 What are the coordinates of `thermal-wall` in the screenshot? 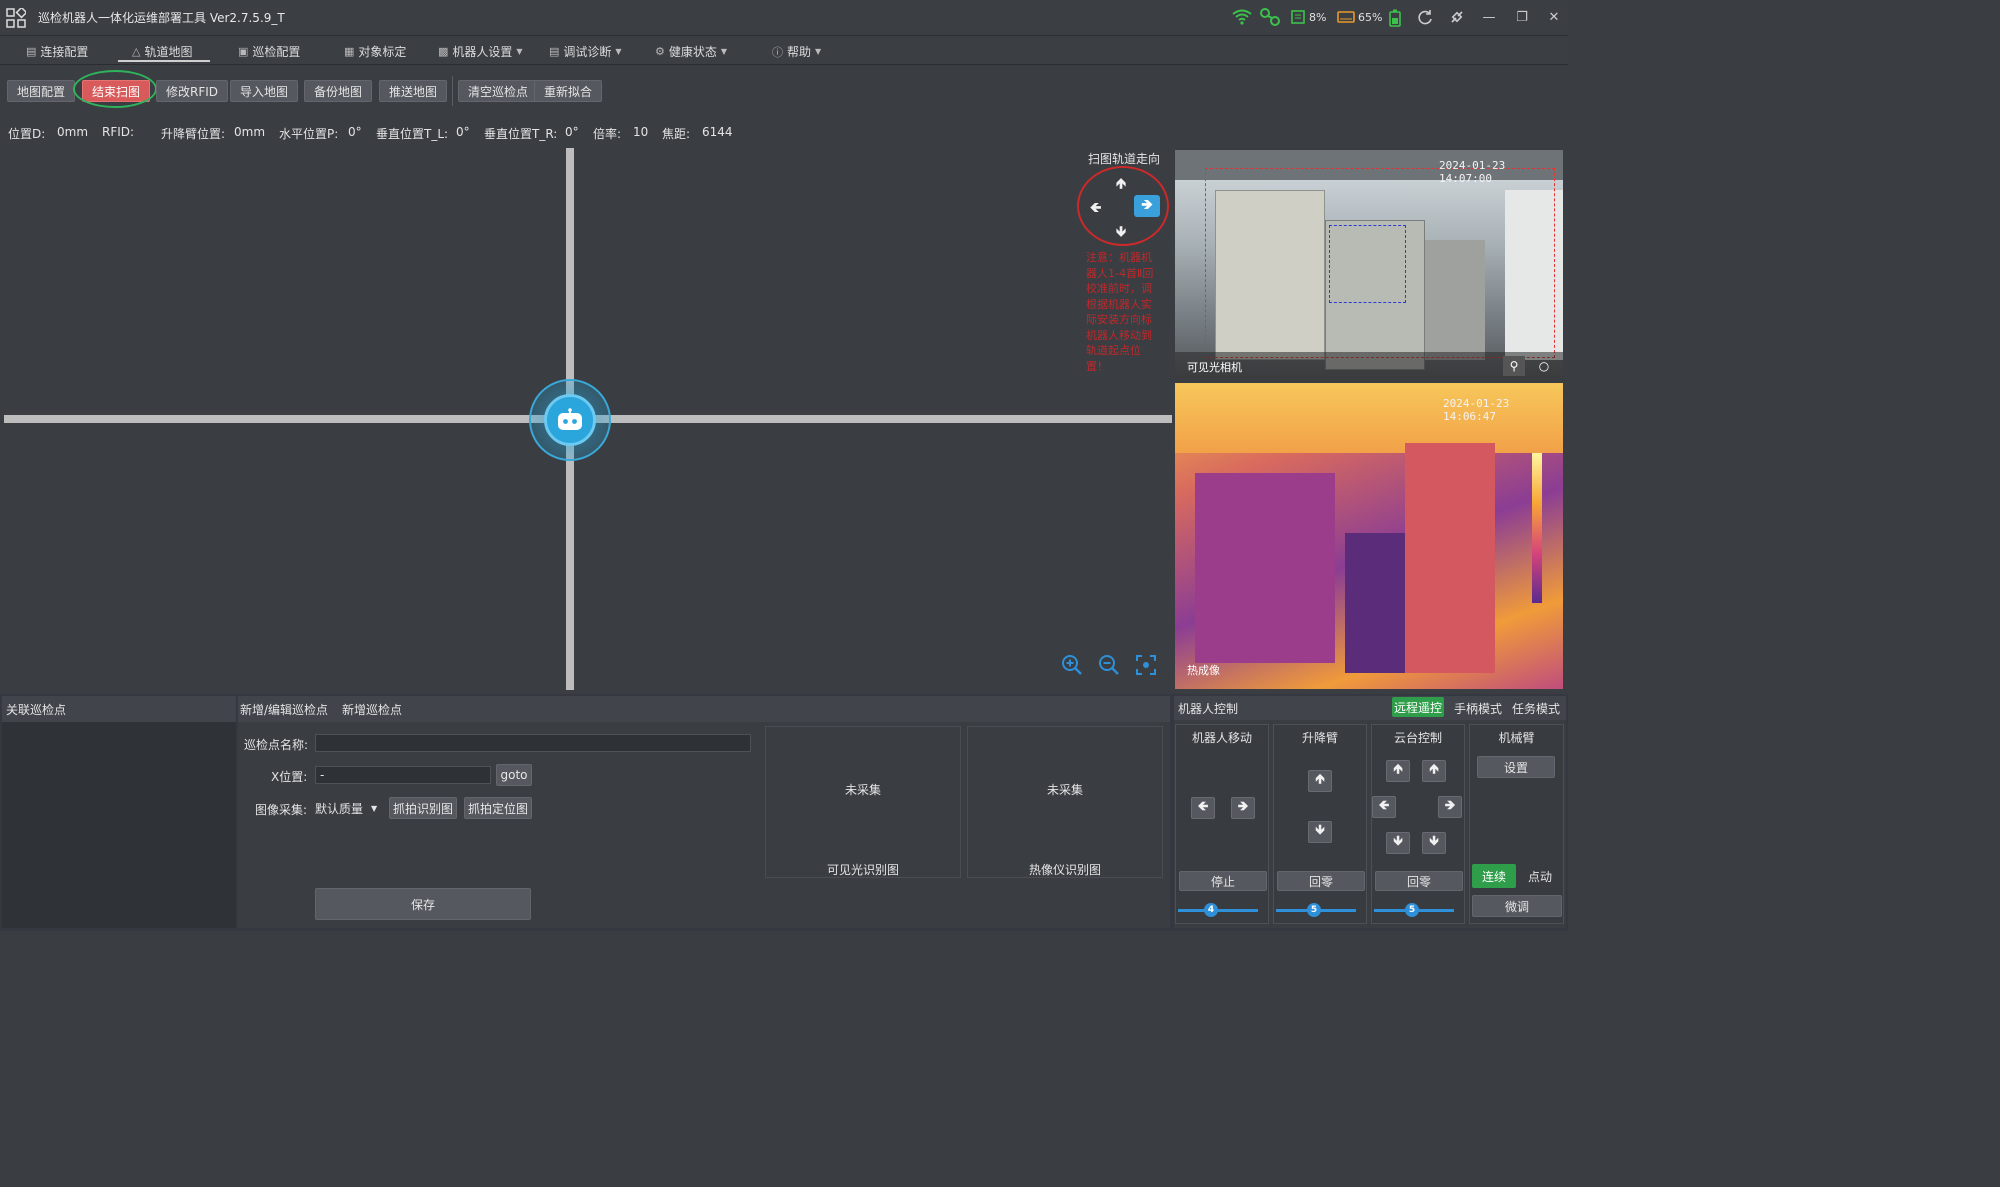 It's located at (1450, 558).